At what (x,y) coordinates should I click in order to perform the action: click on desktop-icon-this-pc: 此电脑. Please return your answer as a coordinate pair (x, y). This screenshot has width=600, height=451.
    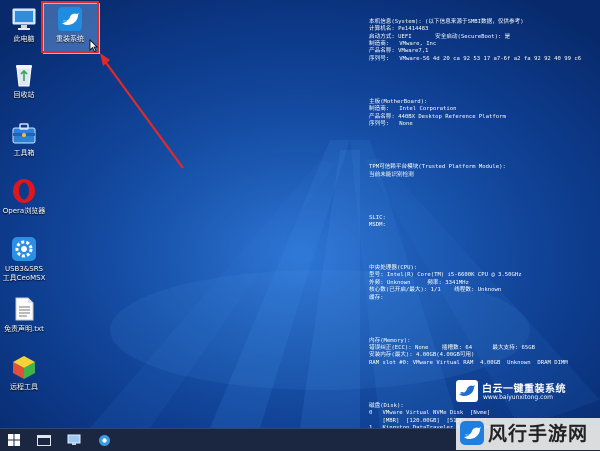
    Looking at the image, I should click on (24, 25).